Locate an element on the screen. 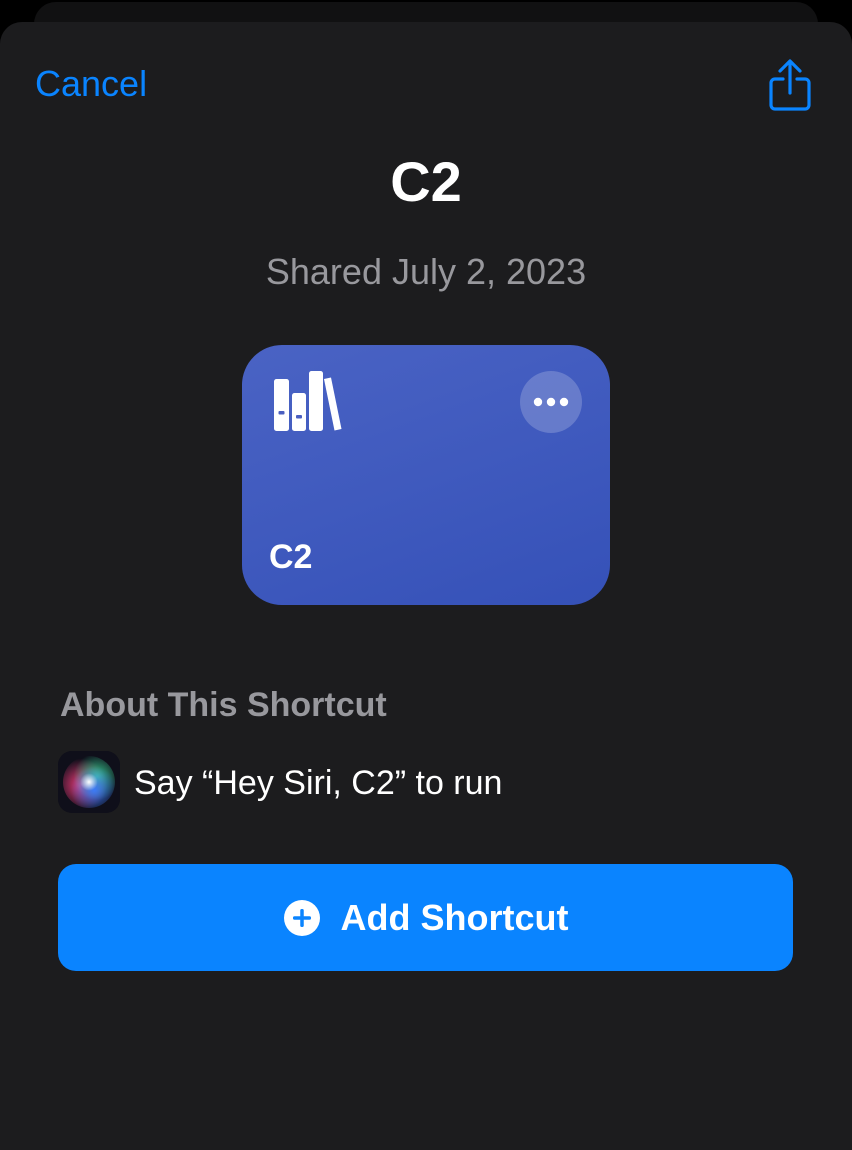 The image size is (852, 1150). books-icon is located at coordinates (308, 402).